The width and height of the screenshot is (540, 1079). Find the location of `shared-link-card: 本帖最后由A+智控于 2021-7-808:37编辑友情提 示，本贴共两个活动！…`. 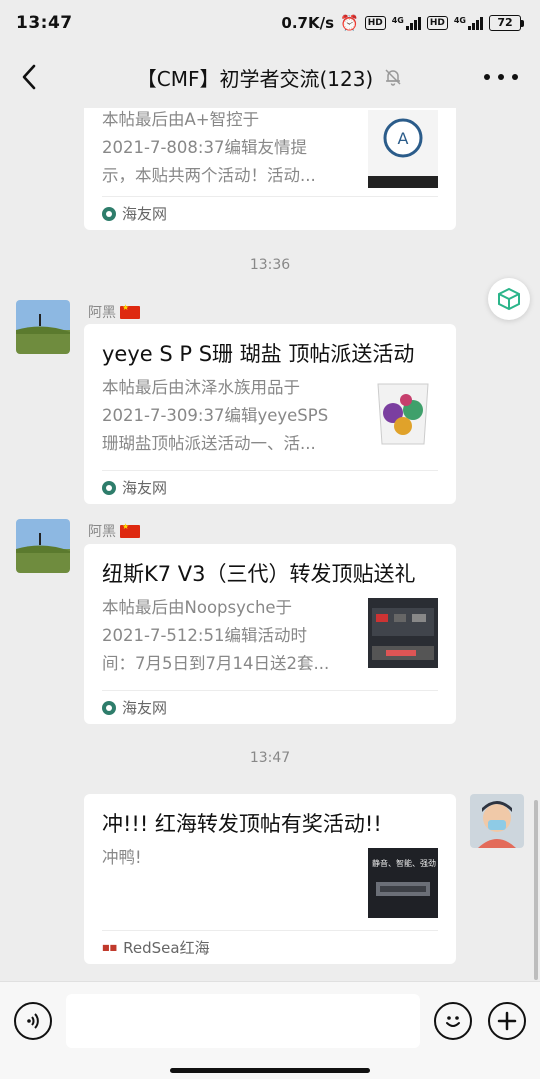

shared-link-card: 本帖最后由A+智控于 2021-7-808:37编辑友情提 示，本贴共两个活动！… is located at coordinates (270, 169).